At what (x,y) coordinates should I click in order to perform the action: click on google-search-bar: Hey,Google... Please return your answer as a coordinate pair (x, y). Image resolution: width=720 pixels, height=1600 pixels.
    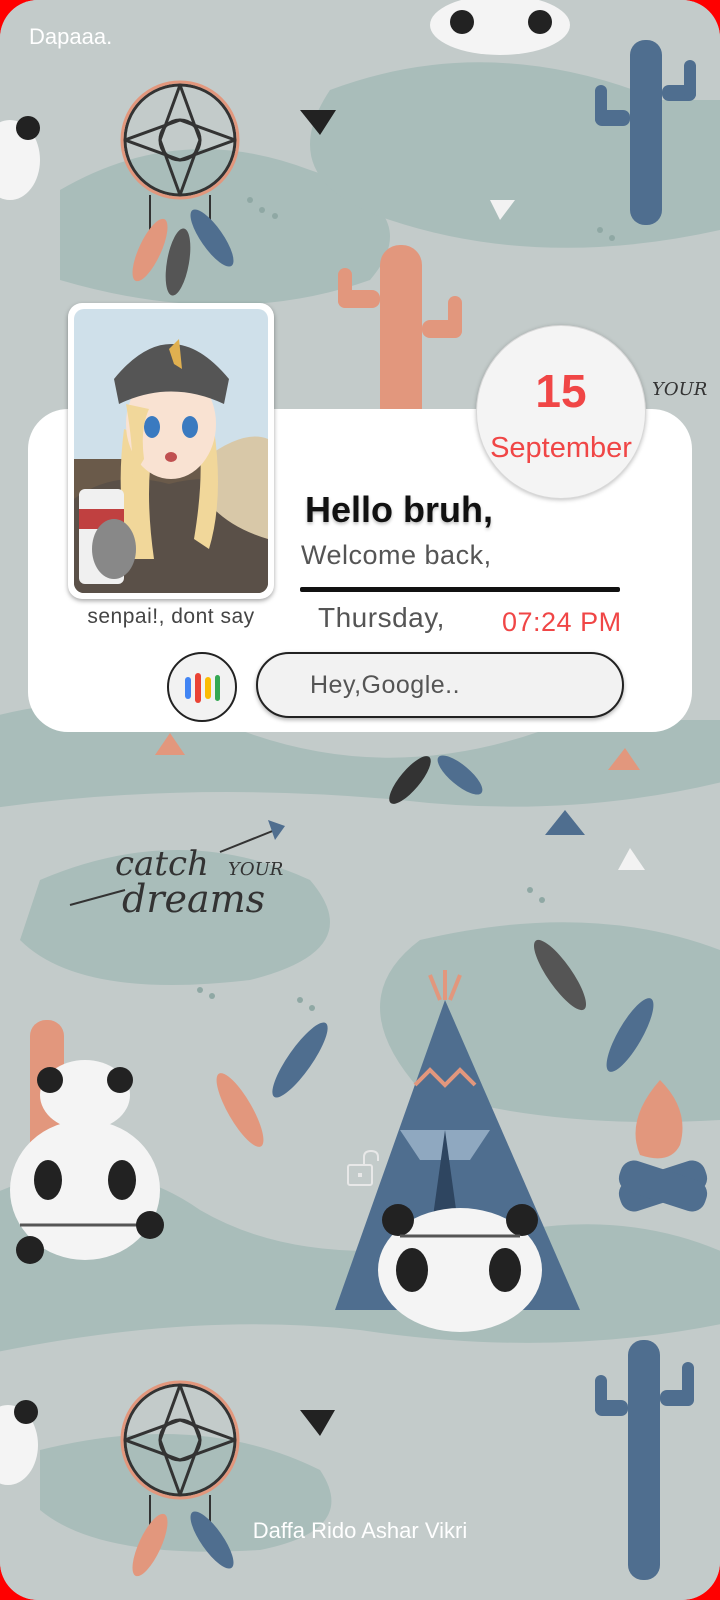
    Looking at the image, I should click on (440, 685).